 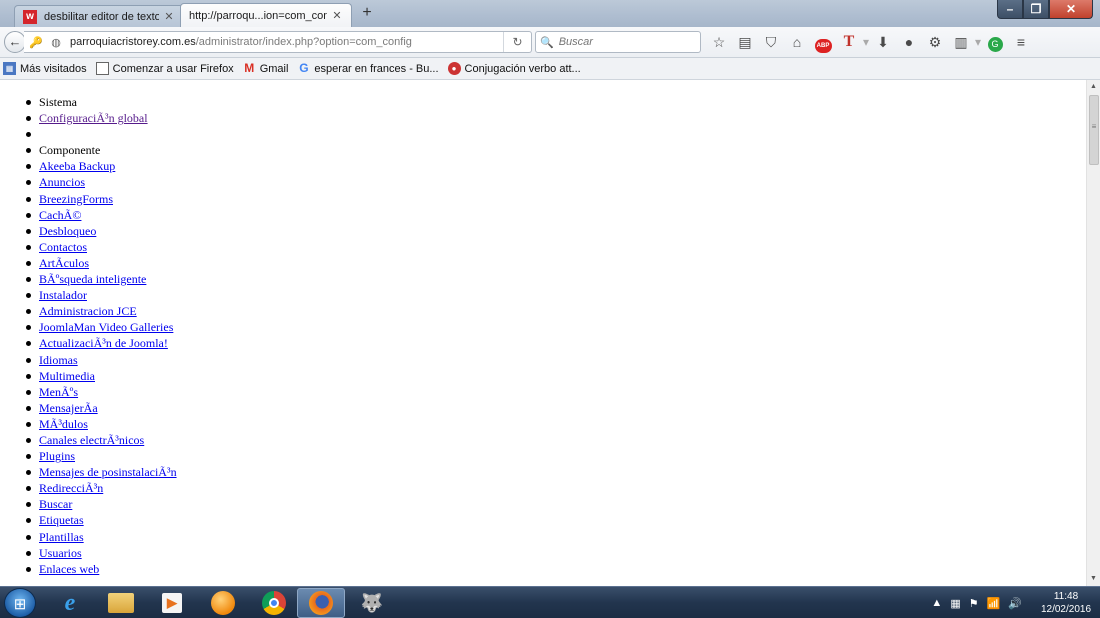 I want to click on minimize-button: –, so click(x=1010, y=9).